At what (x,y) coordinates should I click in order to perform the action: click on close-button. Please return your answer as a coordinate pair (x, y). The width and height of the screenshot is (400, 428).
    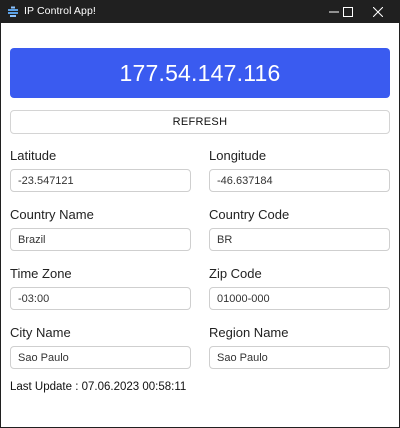
    Looking at the image, I should click on (378, 11).